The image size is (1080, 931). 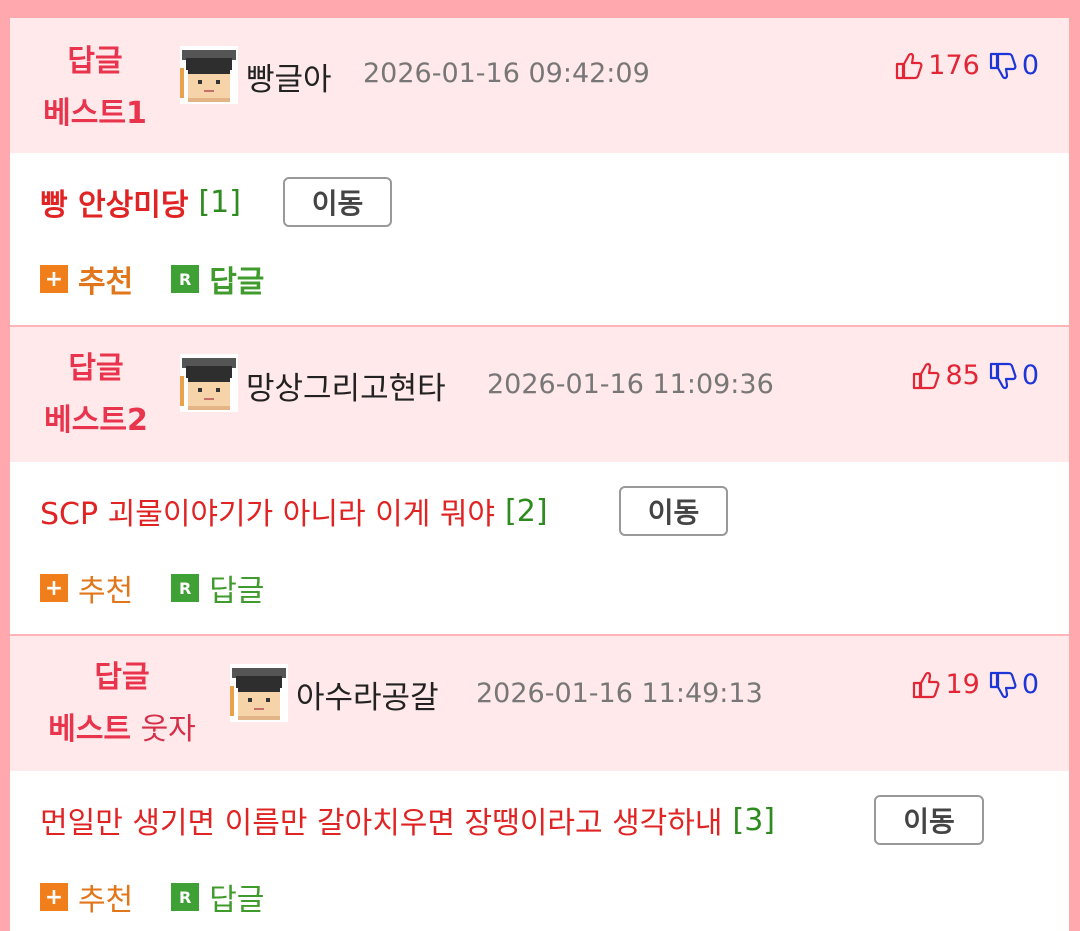 I want to click on reply-count: [2], so click(x=526, y=511).